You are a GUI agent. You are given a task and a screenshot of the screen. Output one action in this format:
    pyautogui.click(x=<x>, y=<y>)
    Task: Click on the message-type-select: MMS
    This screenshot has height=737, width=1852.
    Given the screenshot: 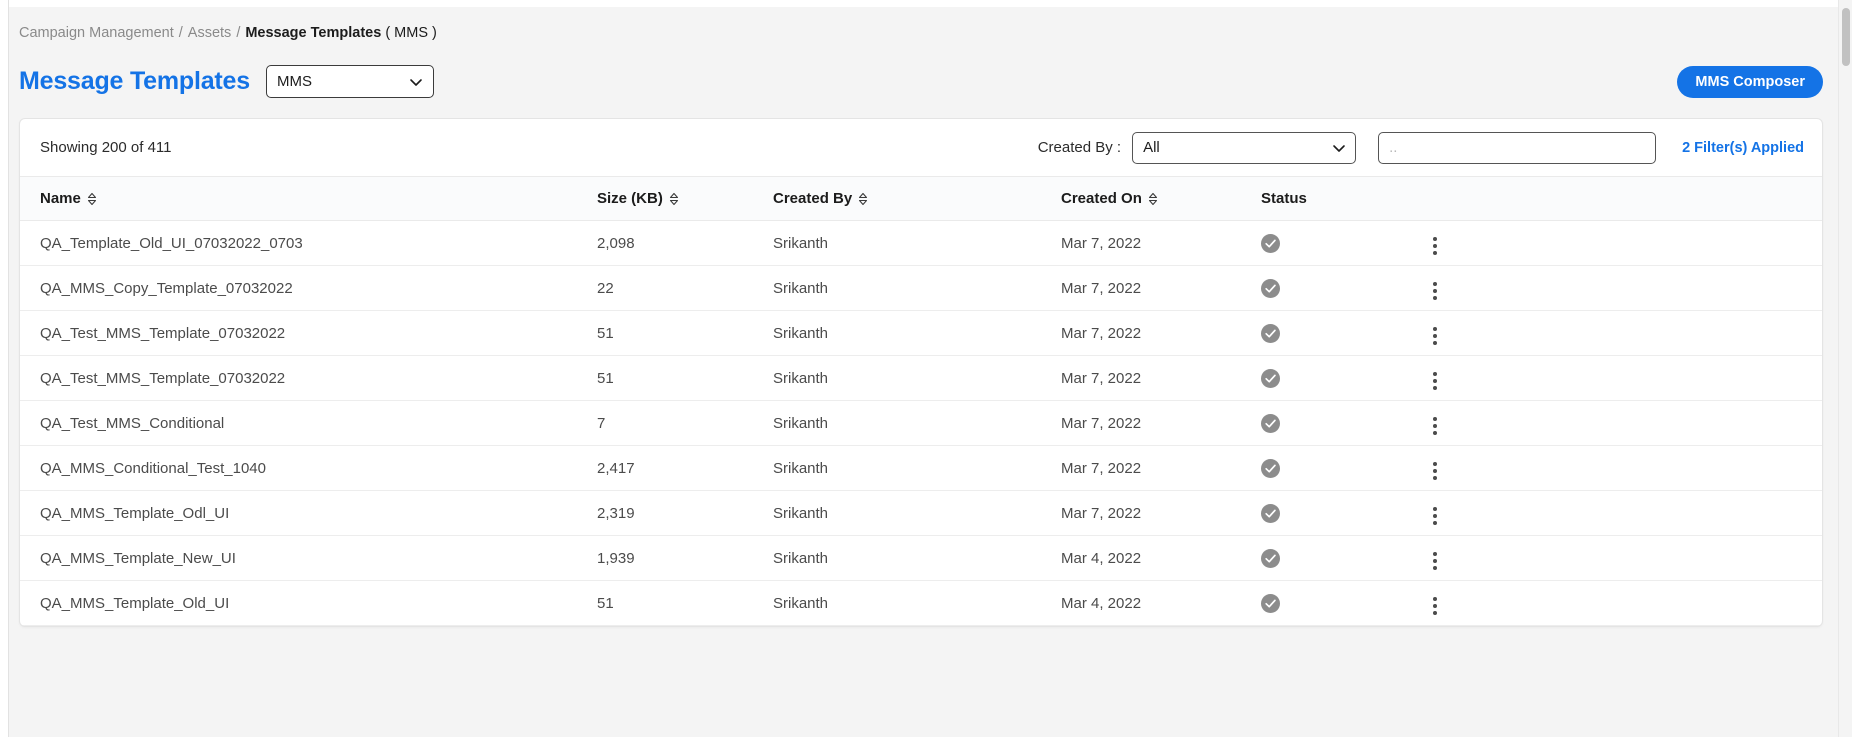 What is the action you would take?
    pyautogui.click(x=349, y=81)
    